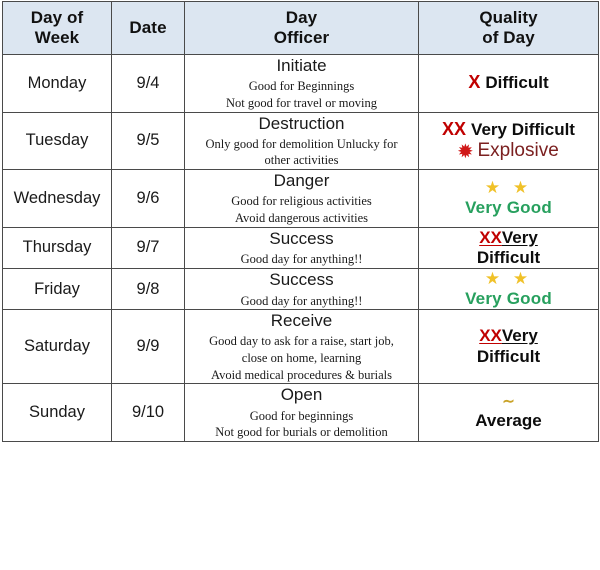  What do you see at coordinates (57, 248) in the screenshot?
I see `cell-day-of-week: Thursday` at bounding box center [57, 248].